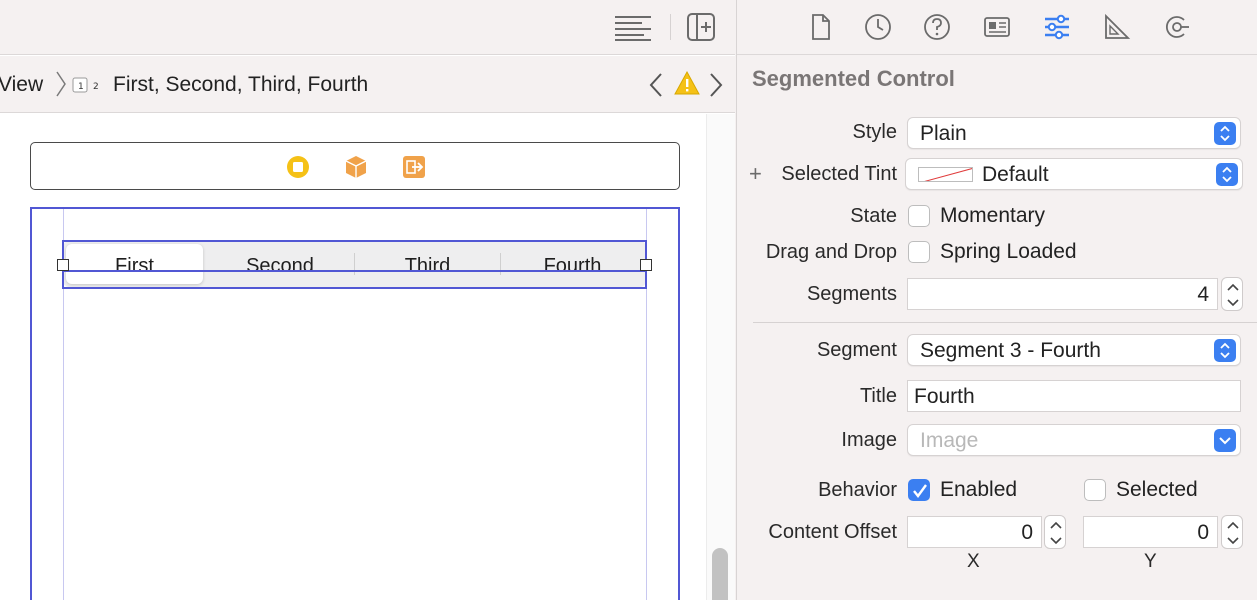 This screenshot has height=600, width=1257. I want to click on segment-value: Segment 3 - Fourth, so click(1010, 350).